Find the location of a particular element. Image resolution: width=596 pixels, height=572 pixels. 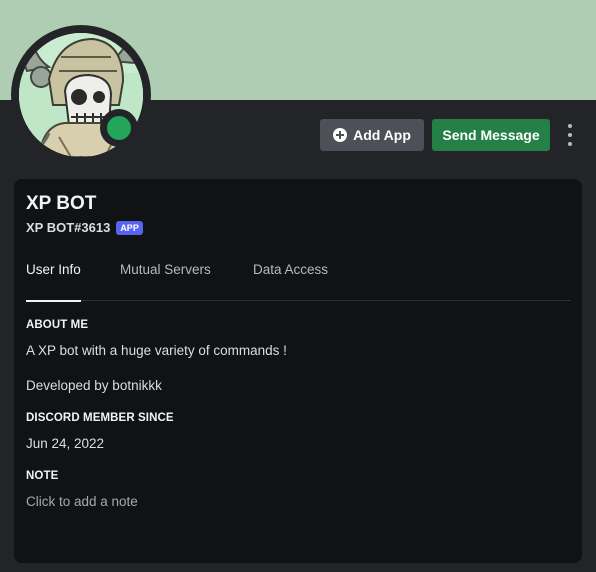

username: XP BOT#3613 is located at coordinates (68, 227).